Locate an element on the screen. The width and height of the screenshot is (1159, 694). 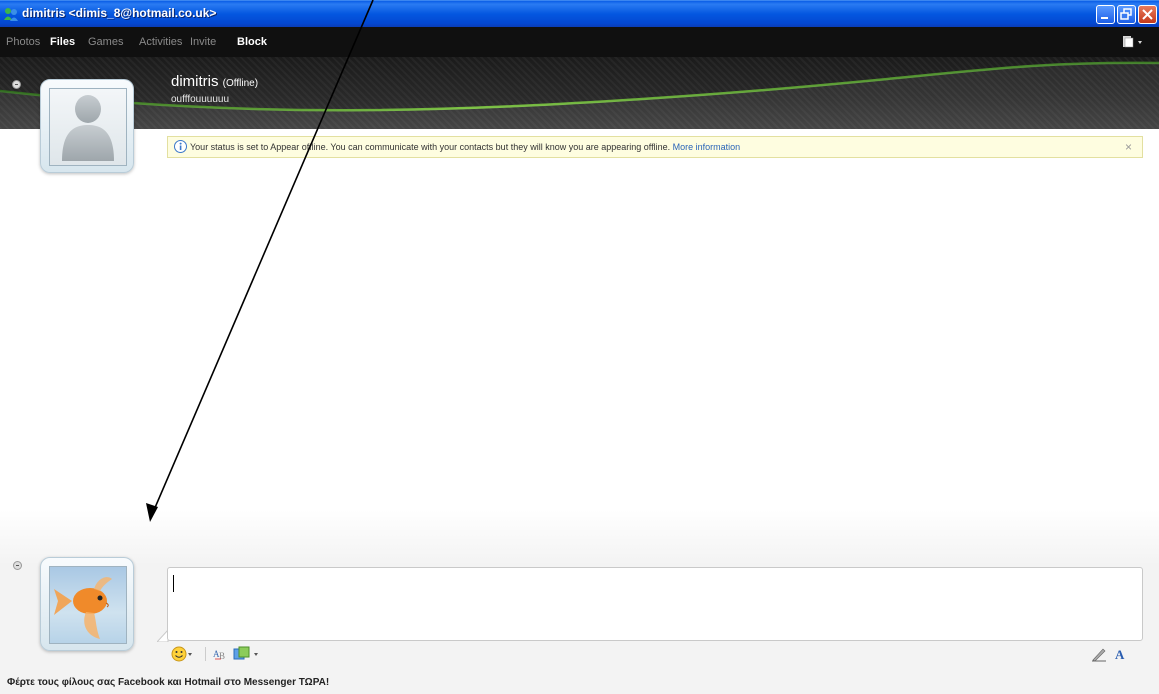
minimize-button is located at coordinates (1105, 14).